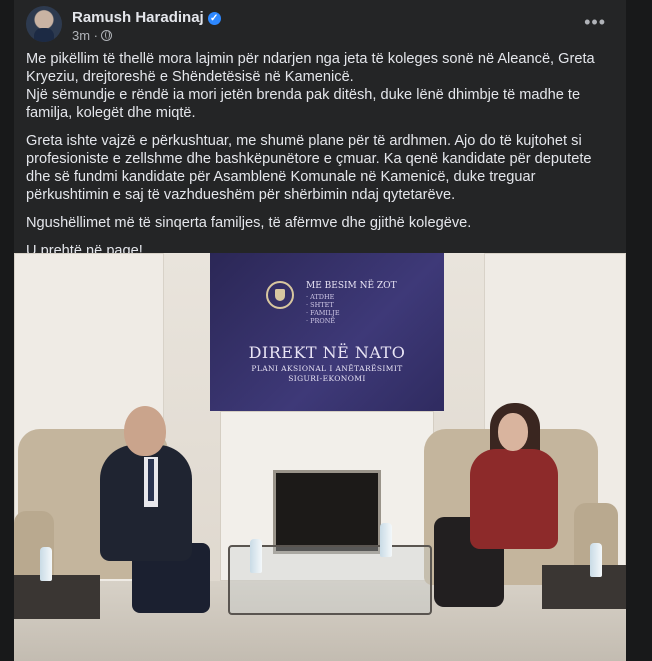 This screenshot has width=652, height=661. What do you see at coordinates (280, 295) in the screenshot?
I see `party-emblem-icon` at bounding box center [280, 295].